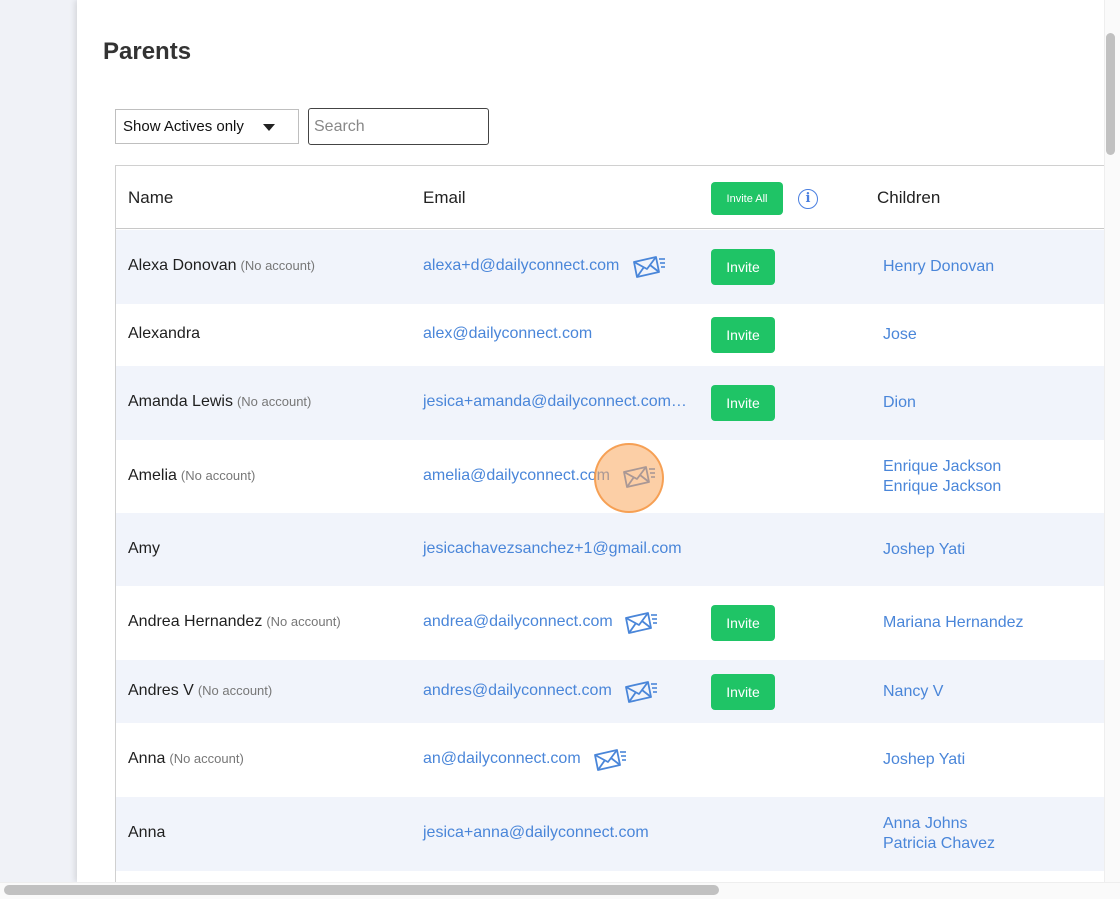  I want to click on children-list: Anna Johns Patricia Chavez, so click(939, 834).